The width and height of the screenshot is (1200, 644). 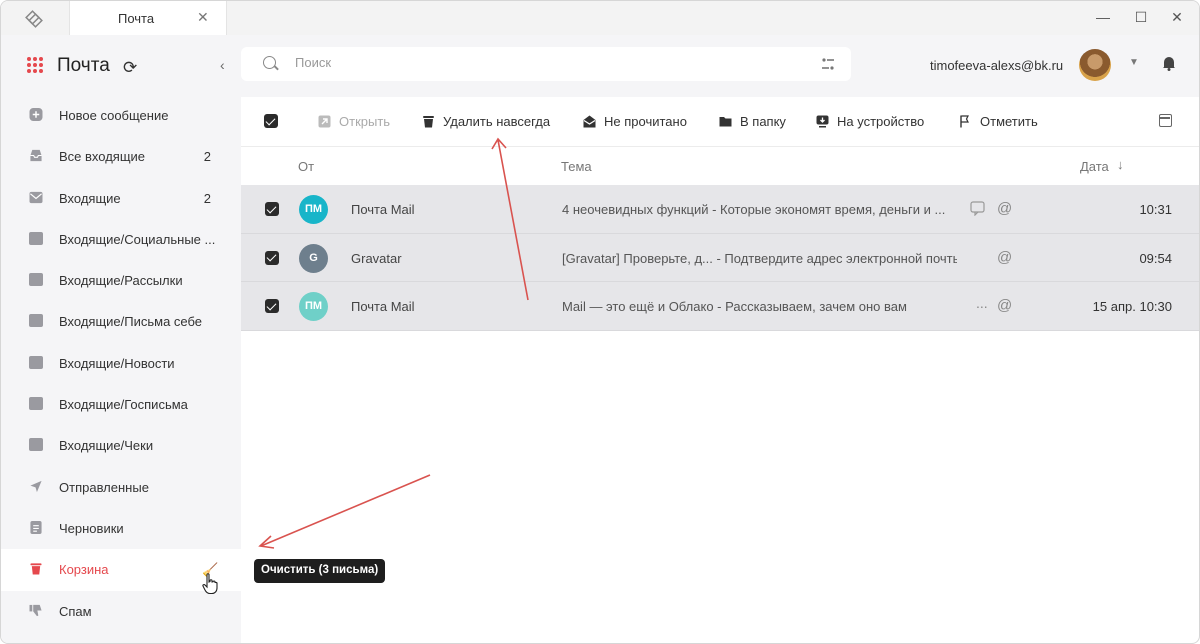 I want to click on sidebar-item-label: Входящие/Письма себе, so click(x=131, y=322).